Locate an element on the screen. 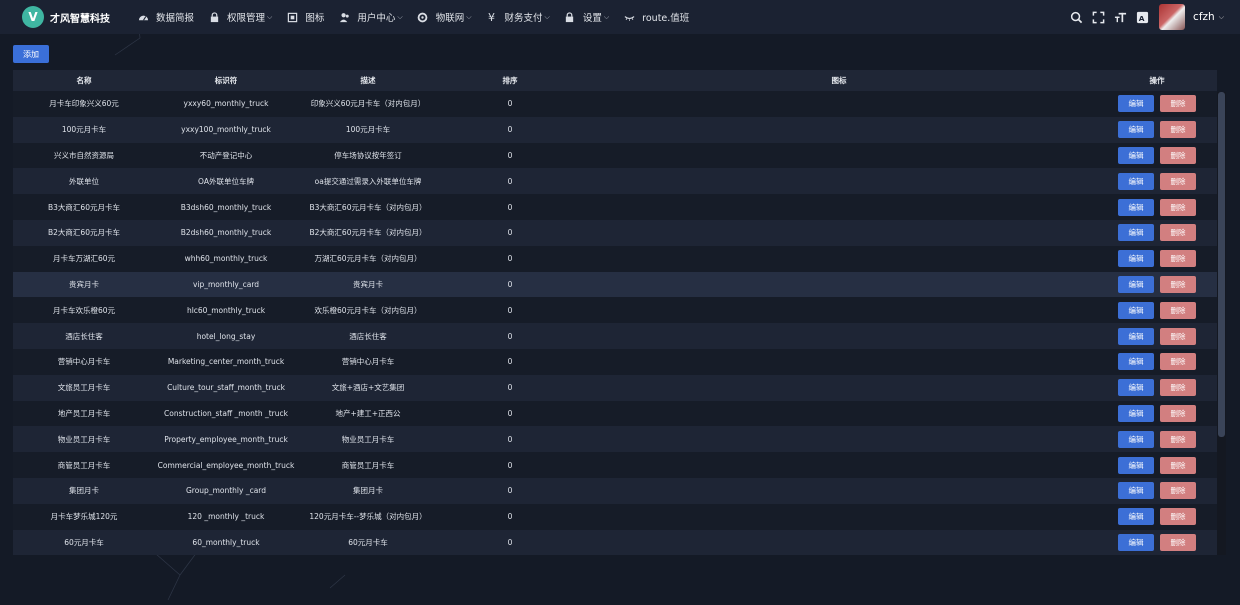  column-header: 图标 is located at coordinates (839, 80).